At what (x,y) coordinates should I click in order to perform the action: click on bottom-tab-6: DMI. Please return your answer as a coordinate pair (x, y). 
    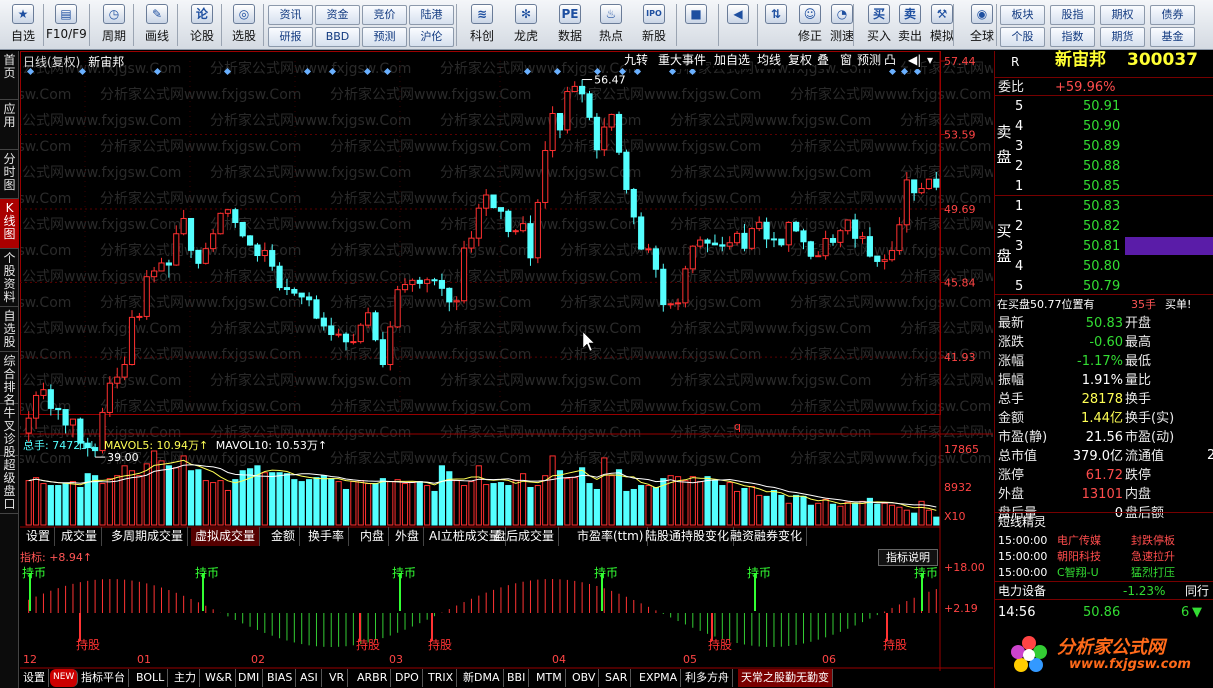
    Looking at the image, I should click on (249, 678).